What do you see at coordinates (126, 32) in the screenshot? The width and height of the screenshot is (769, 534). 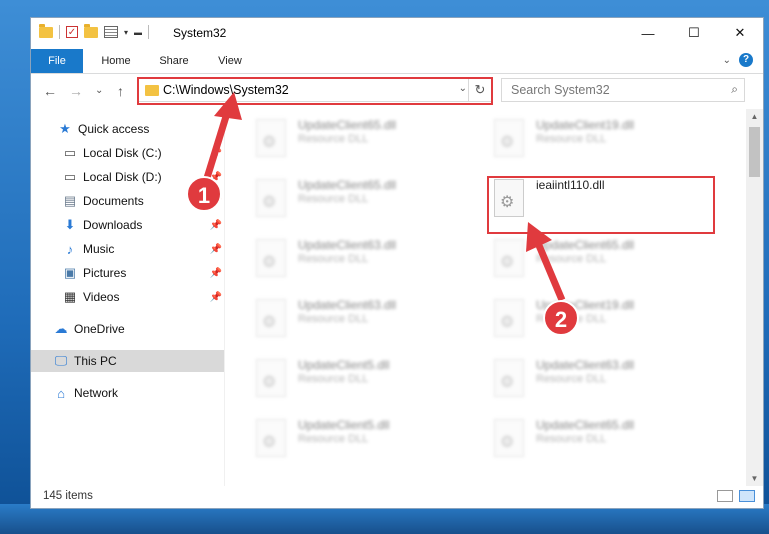 I see `chevron-down-icon: ▾` at bounding box center [126, 32].